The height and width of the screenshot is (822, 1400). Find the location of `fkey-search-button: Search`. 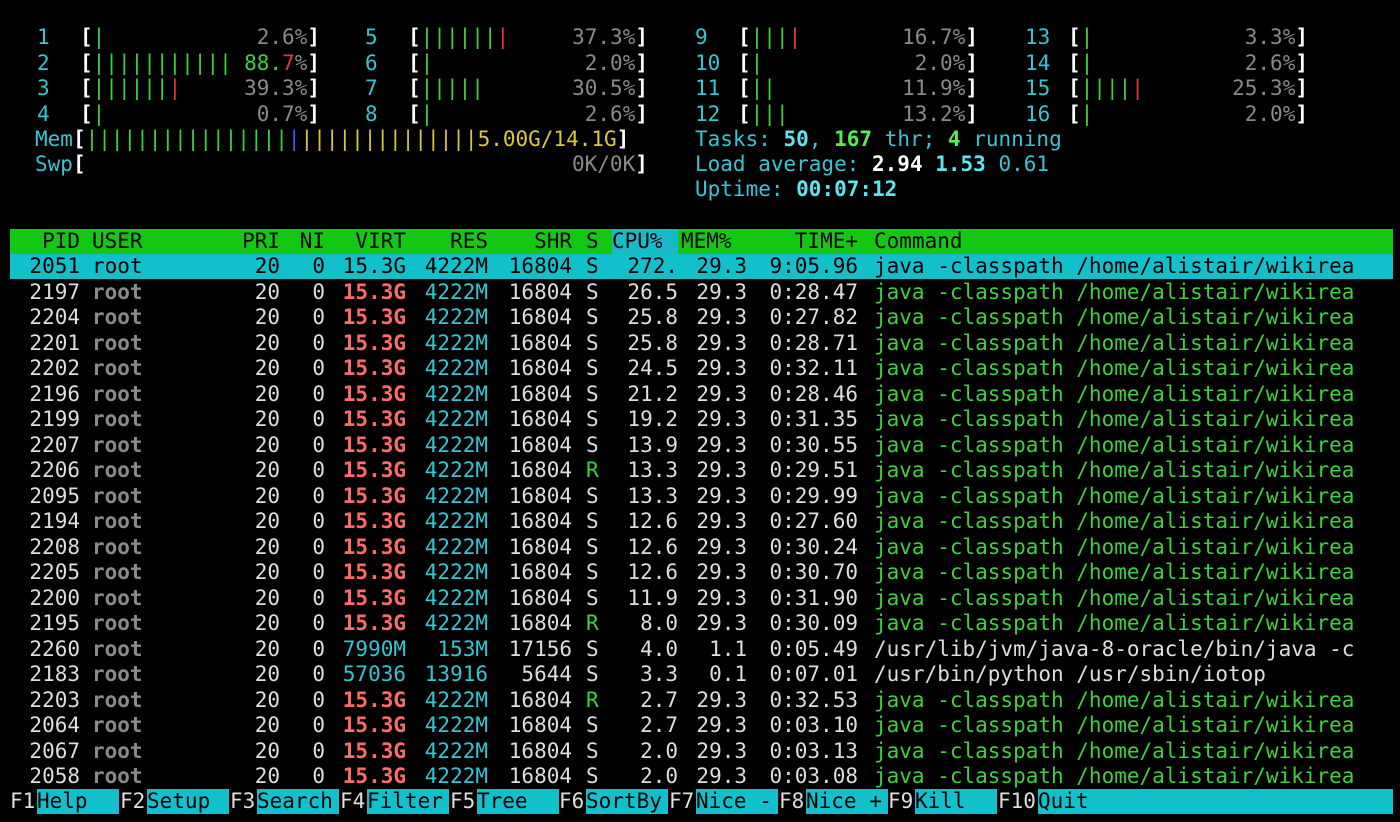

fkey-search-button: Search is located at coordinates (298, 801).